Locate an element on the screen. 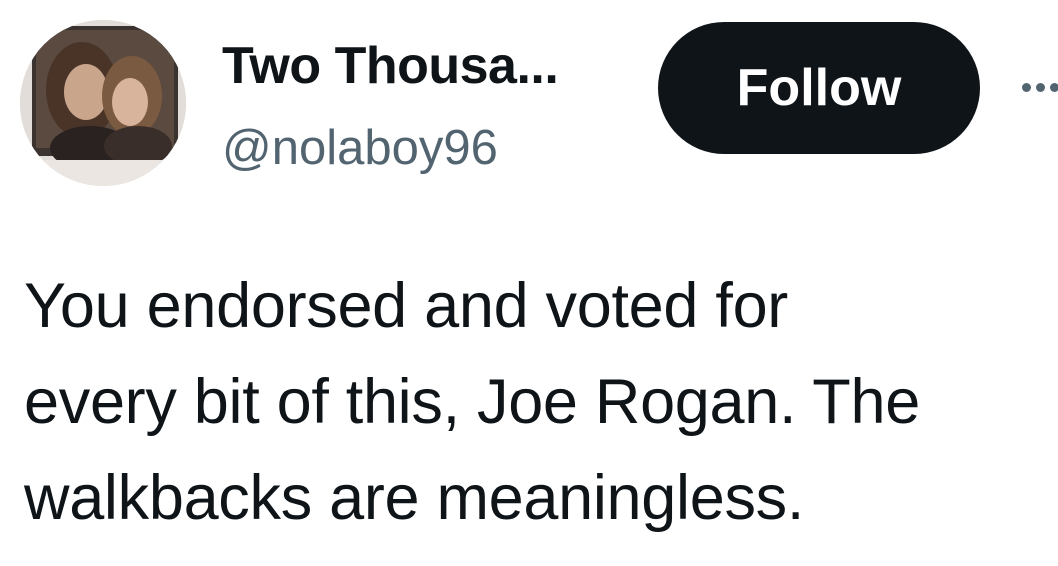 The image size is (1058, 566). author-handle: @nolaboy96 is located at coordinates (360, 148).